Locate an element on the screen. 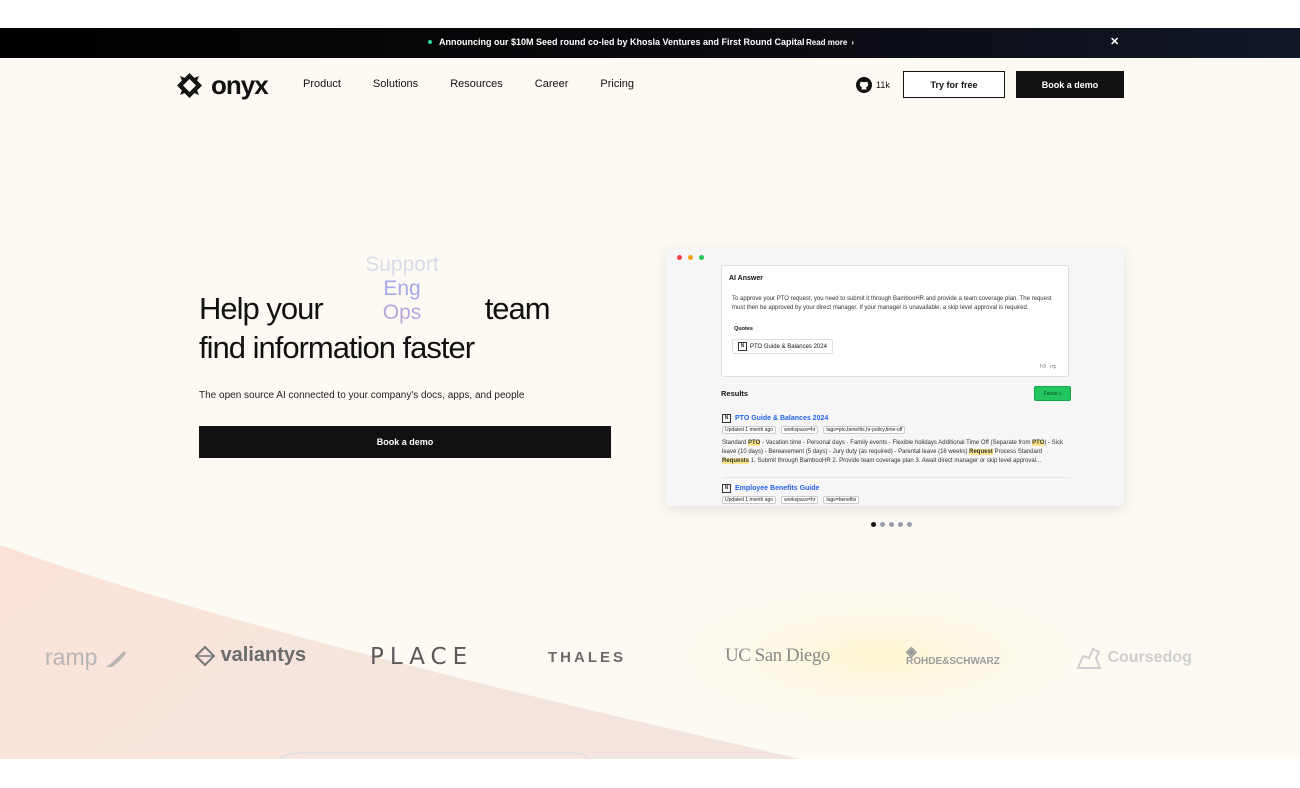  result-divider is located at coordinates (896, 477).